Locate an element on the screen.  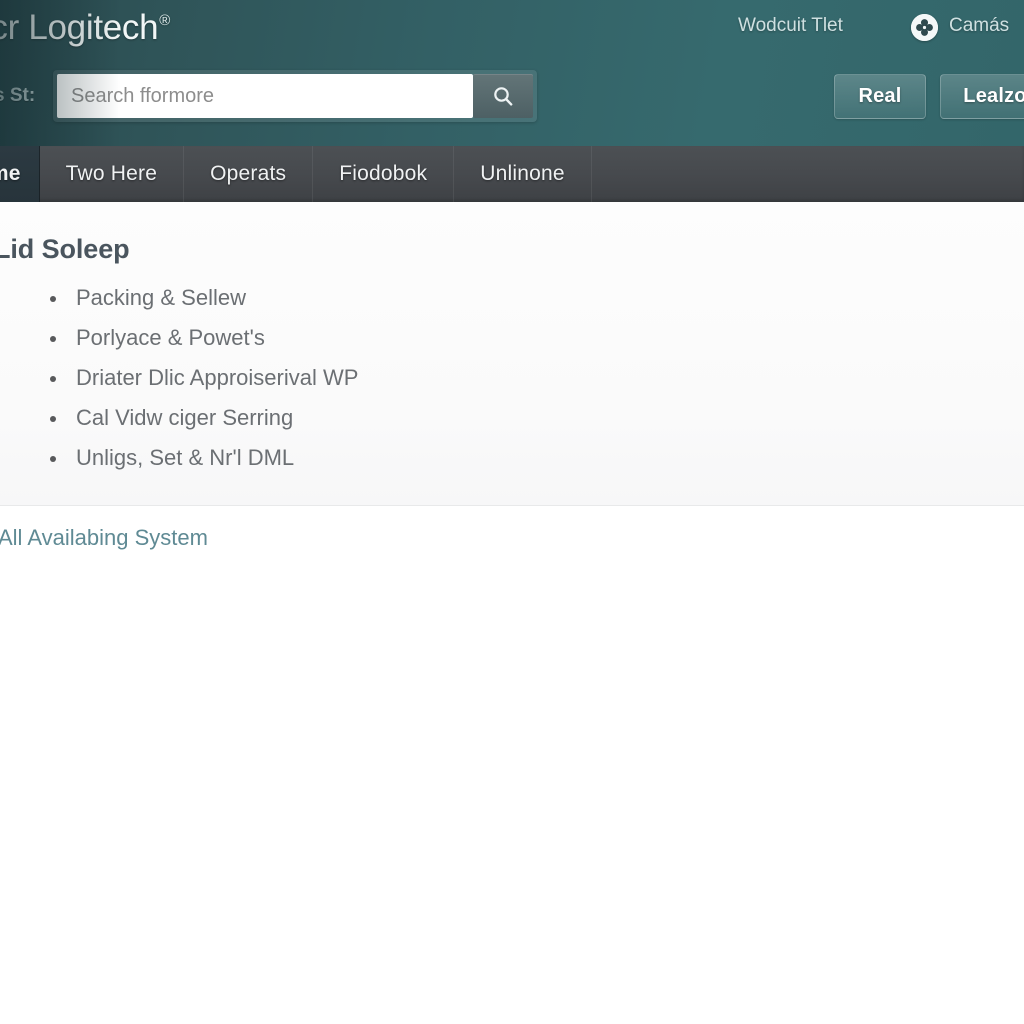
clover-badge-icon is located at coordinates (924, 27).